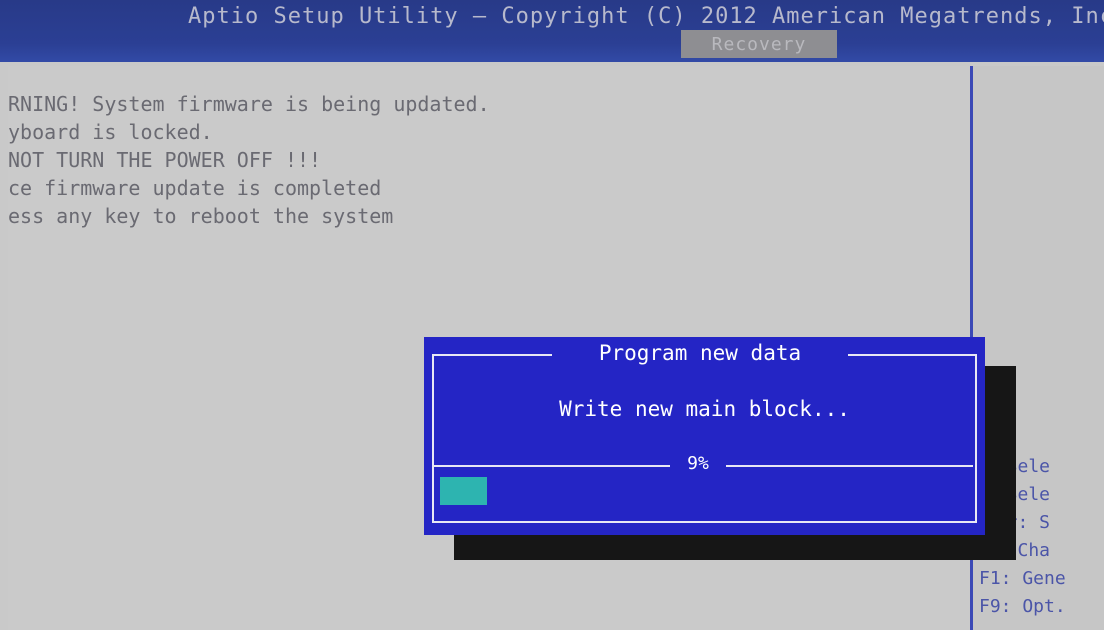 Image resolution: width=1104 pixels, height=630 pixels. What do you see at coordinates (463, 491) in the screenshot?
I see `progress-bar-fill` at bounding box center [463, 491].